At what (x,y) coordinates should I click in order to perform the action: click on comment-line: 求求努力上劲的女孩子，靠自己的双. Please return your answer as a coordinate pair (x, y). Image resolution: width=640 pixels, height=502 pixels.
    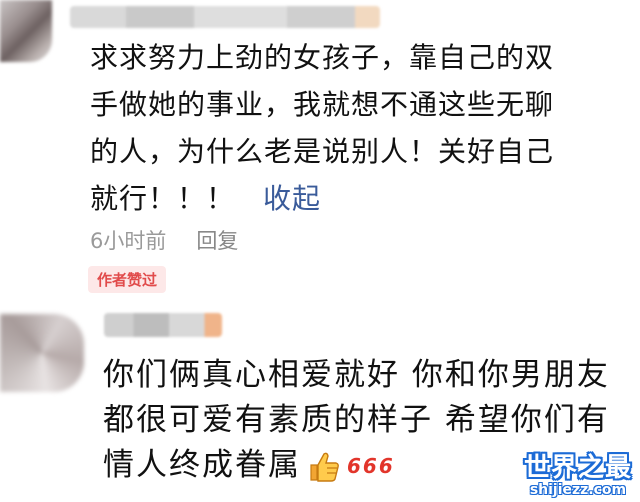
    Looking at the image, I should click on (322, 57).